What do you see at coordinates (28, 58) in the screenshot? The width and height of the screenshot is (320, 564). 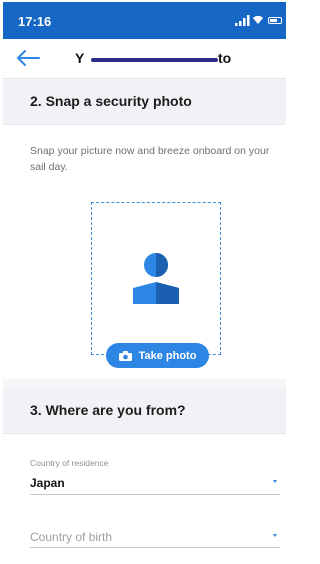 I see `arrow-left-icon` at bounding box center [28, 58].